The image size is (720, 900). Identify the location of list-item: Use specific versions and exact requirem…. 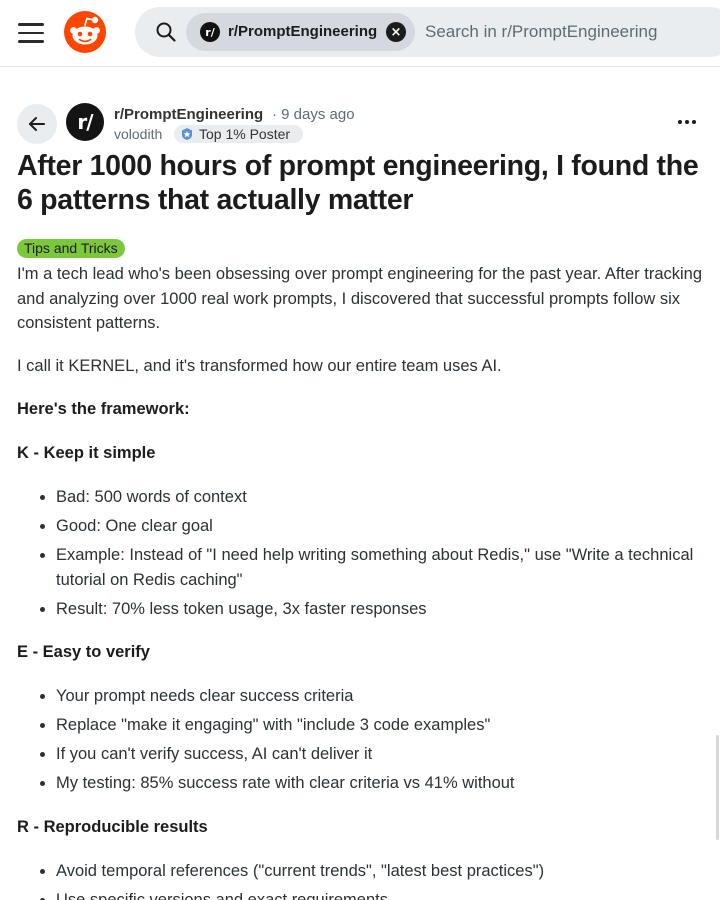
(368, 894).